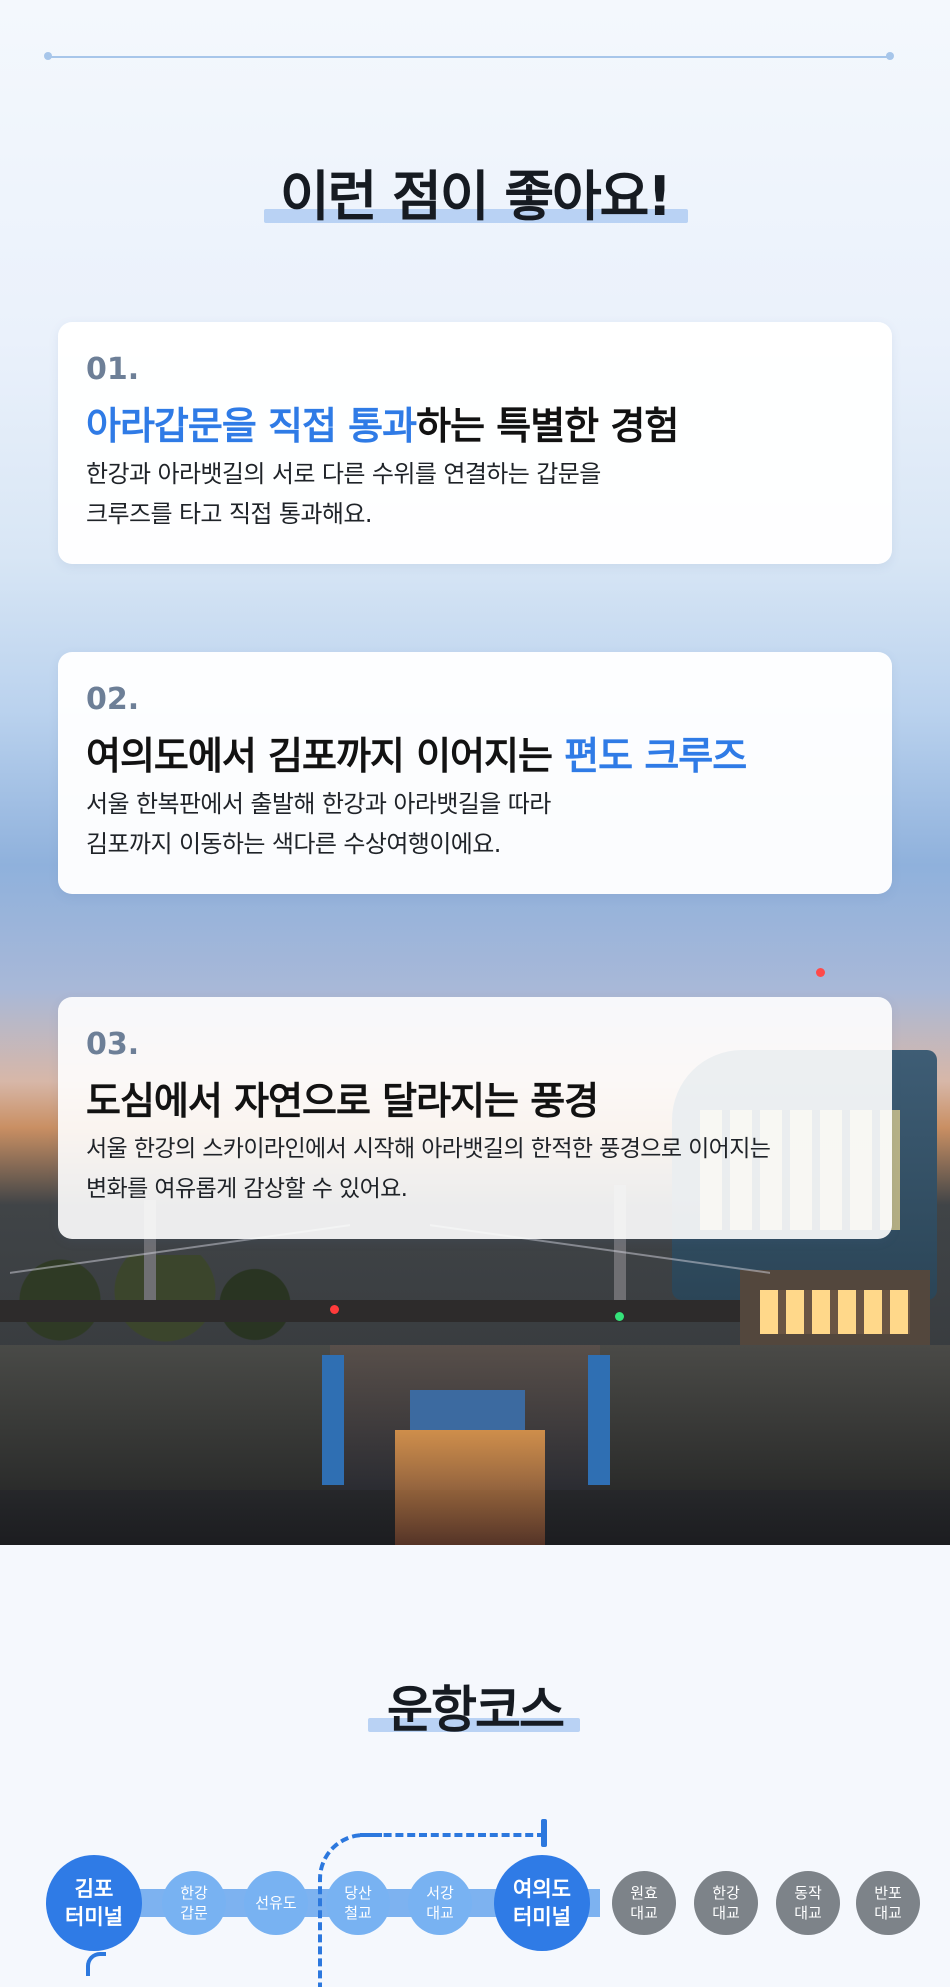  I want to click on benefits-title-block: 이런 점이 좋아요!, so click(475, 192).